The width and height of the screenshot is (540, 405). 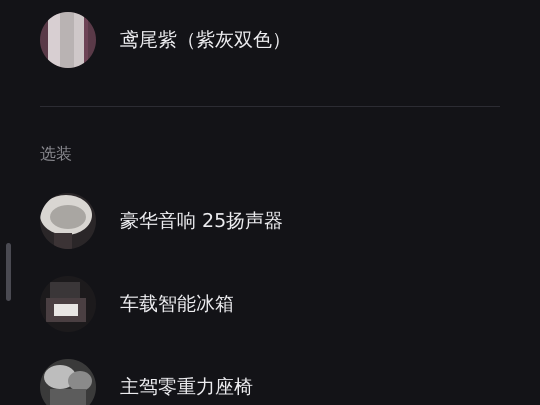 I want to click on option-name: 车载智能冰箱, so click(x=177, y=304).